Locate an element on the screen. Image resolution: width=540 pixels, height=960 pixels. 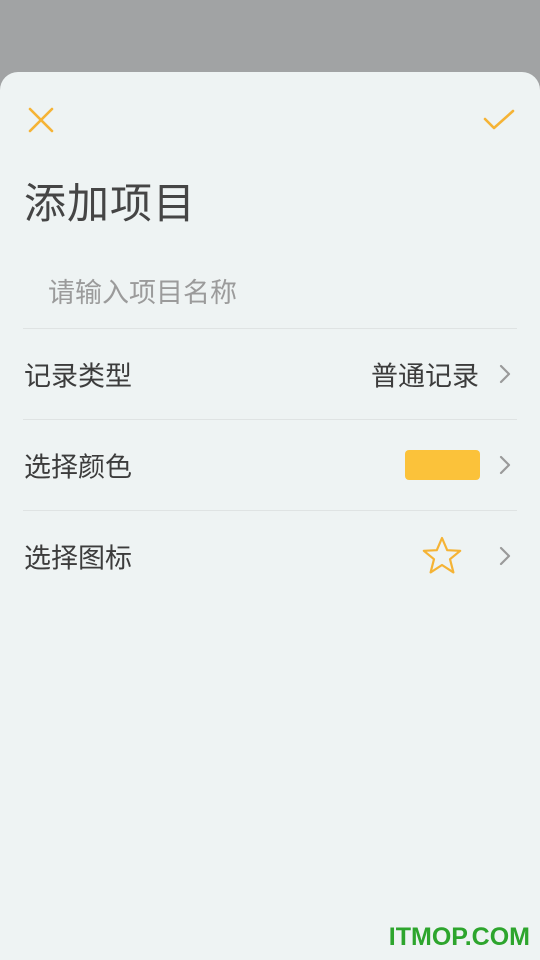
confirm-button is located at coordinates (499, 120).